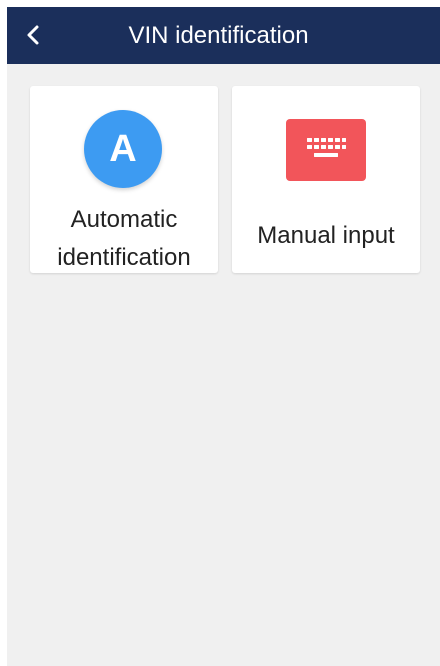 The image size is (440, 666). I want to click on top-bar: VIN identification, so click(223, 35).